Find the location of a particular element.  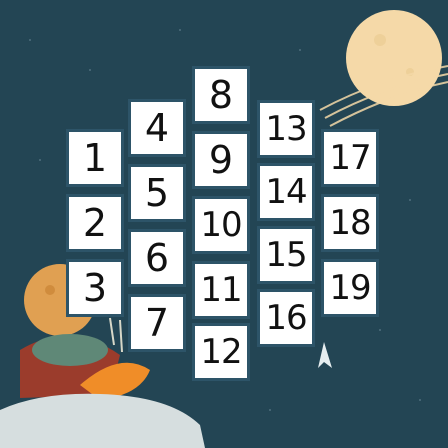

puzzle-tile-7: 7 is located at coordinates (157, 323).